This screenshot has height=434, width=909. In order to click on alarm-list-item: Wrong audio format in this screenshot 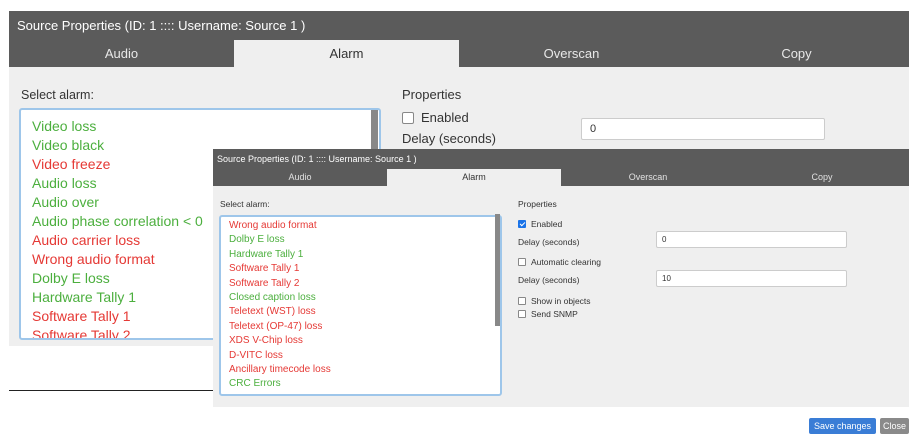, I will do `click(360, 226)`.